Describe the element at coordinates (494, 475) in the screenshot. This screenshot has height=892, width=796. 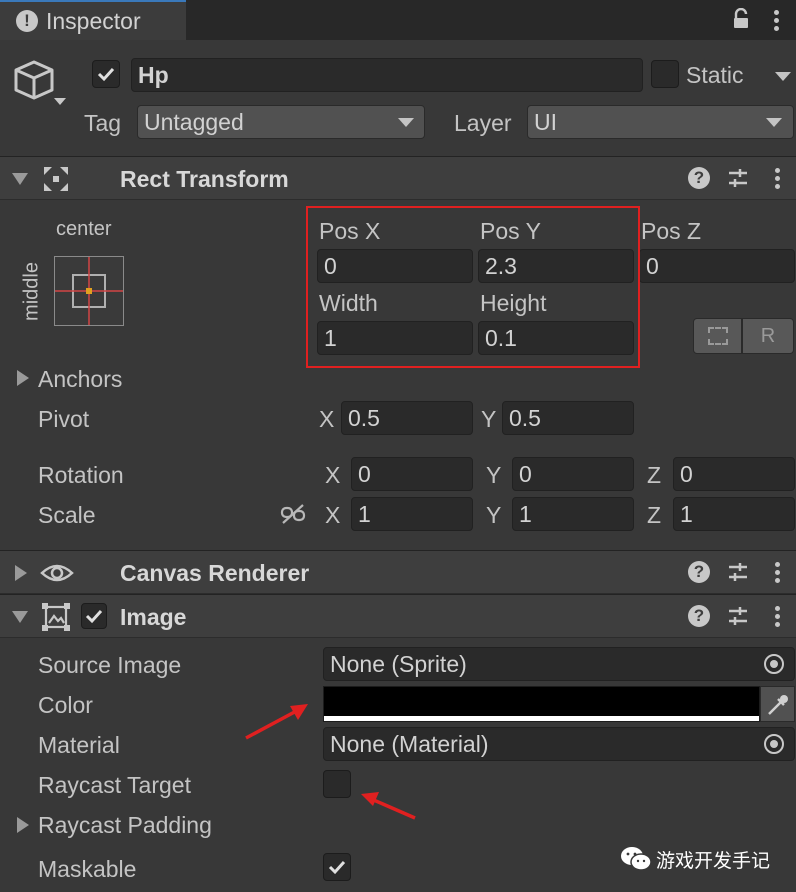
I see `rotation-y-label: Y` at that location.